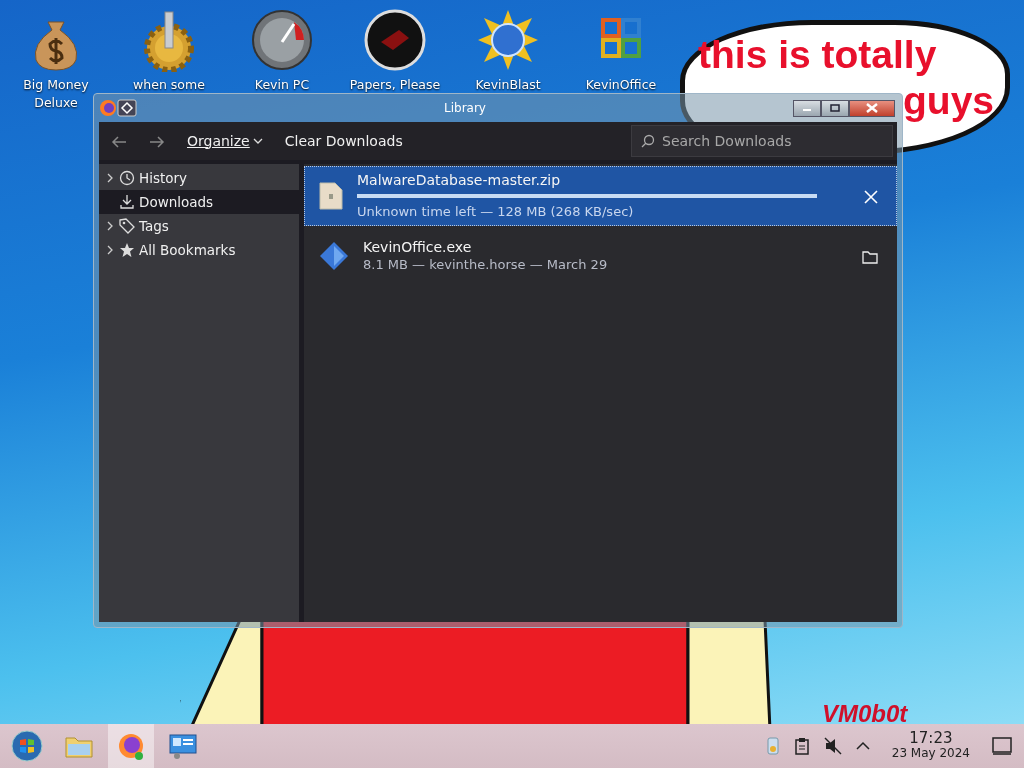  What do you see at coordinates (835, 108) in the screenshot?
I see `maximize-icon` at bounding box center [835, 108].